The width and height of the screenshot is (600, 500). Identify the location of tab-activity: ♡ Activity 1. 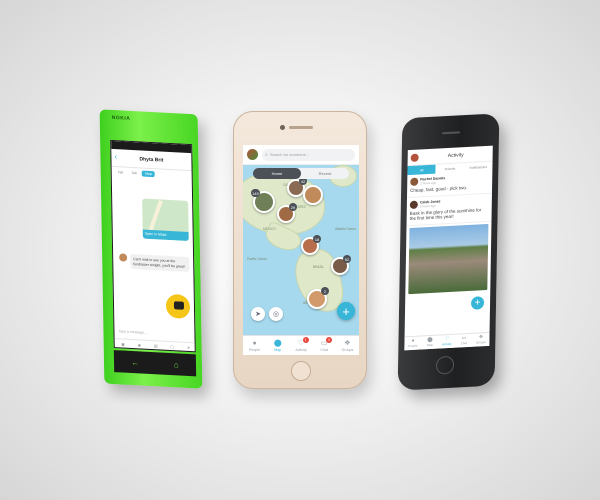
(300, 345).